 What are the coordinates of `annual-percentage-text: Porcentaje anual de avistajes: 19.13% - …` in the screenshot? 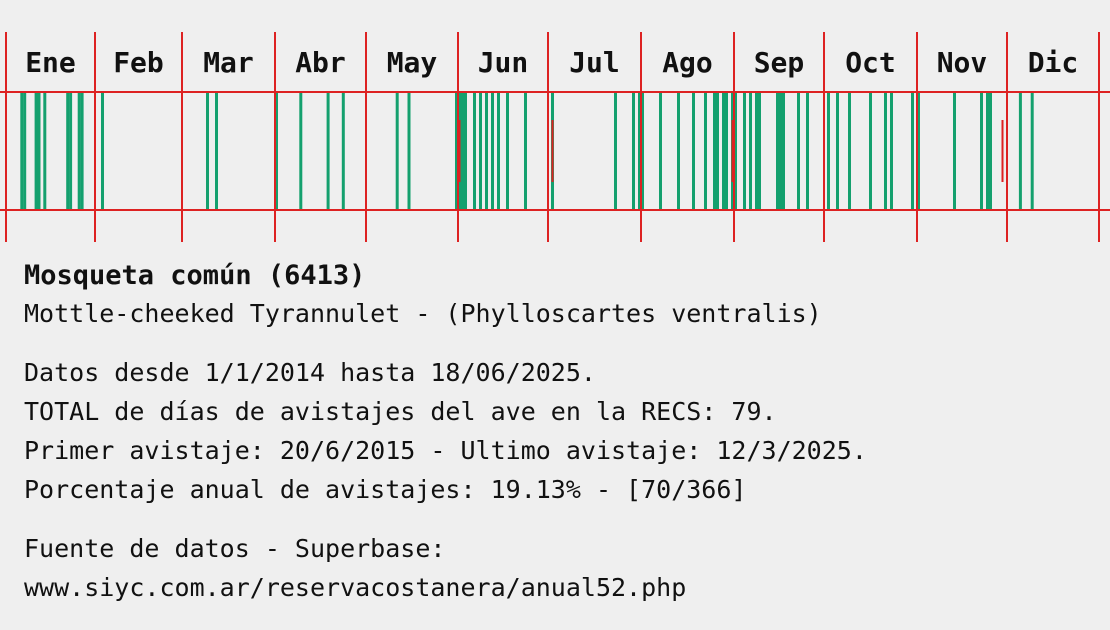 It's located at (385, 489).